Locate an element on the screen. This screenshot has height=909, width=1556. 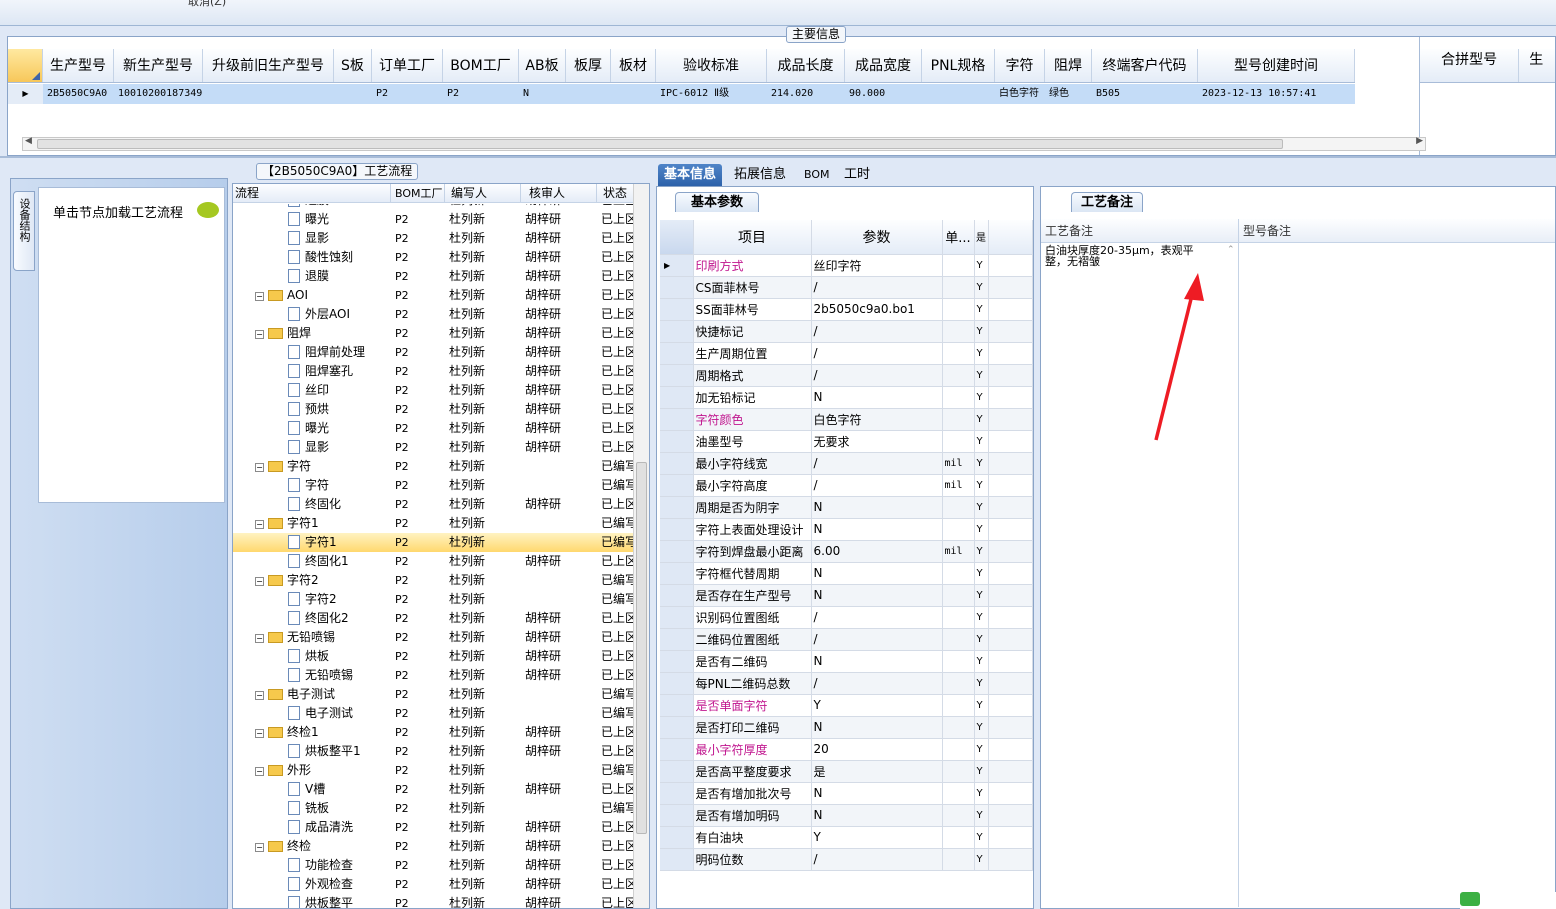
param-row: 字符颜色 白色字符 Y is located at coordinates (846, 419).